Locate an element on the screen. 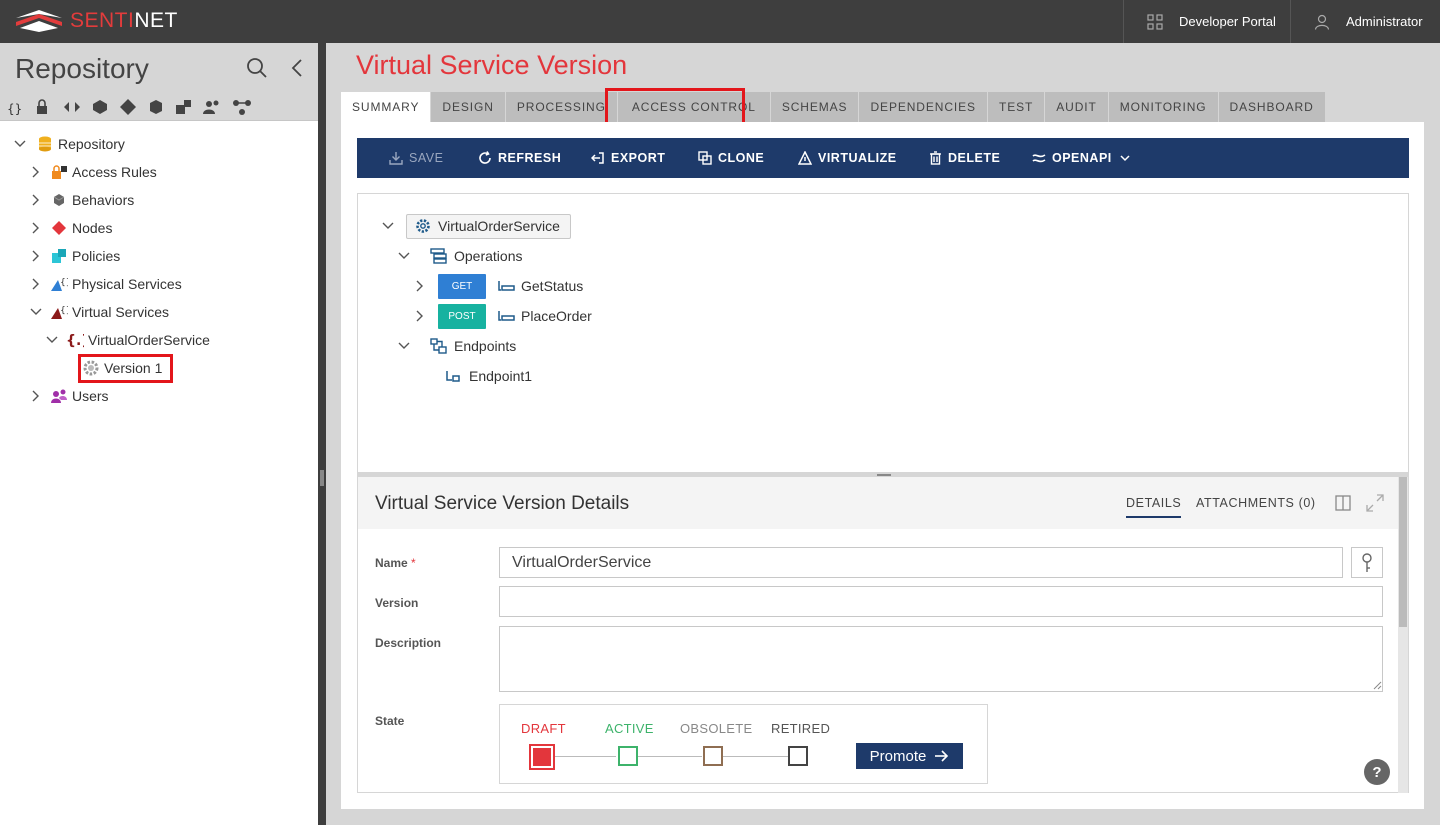  tree-item-physical-services: {} Physical Services is located at coordinates (105, 284).